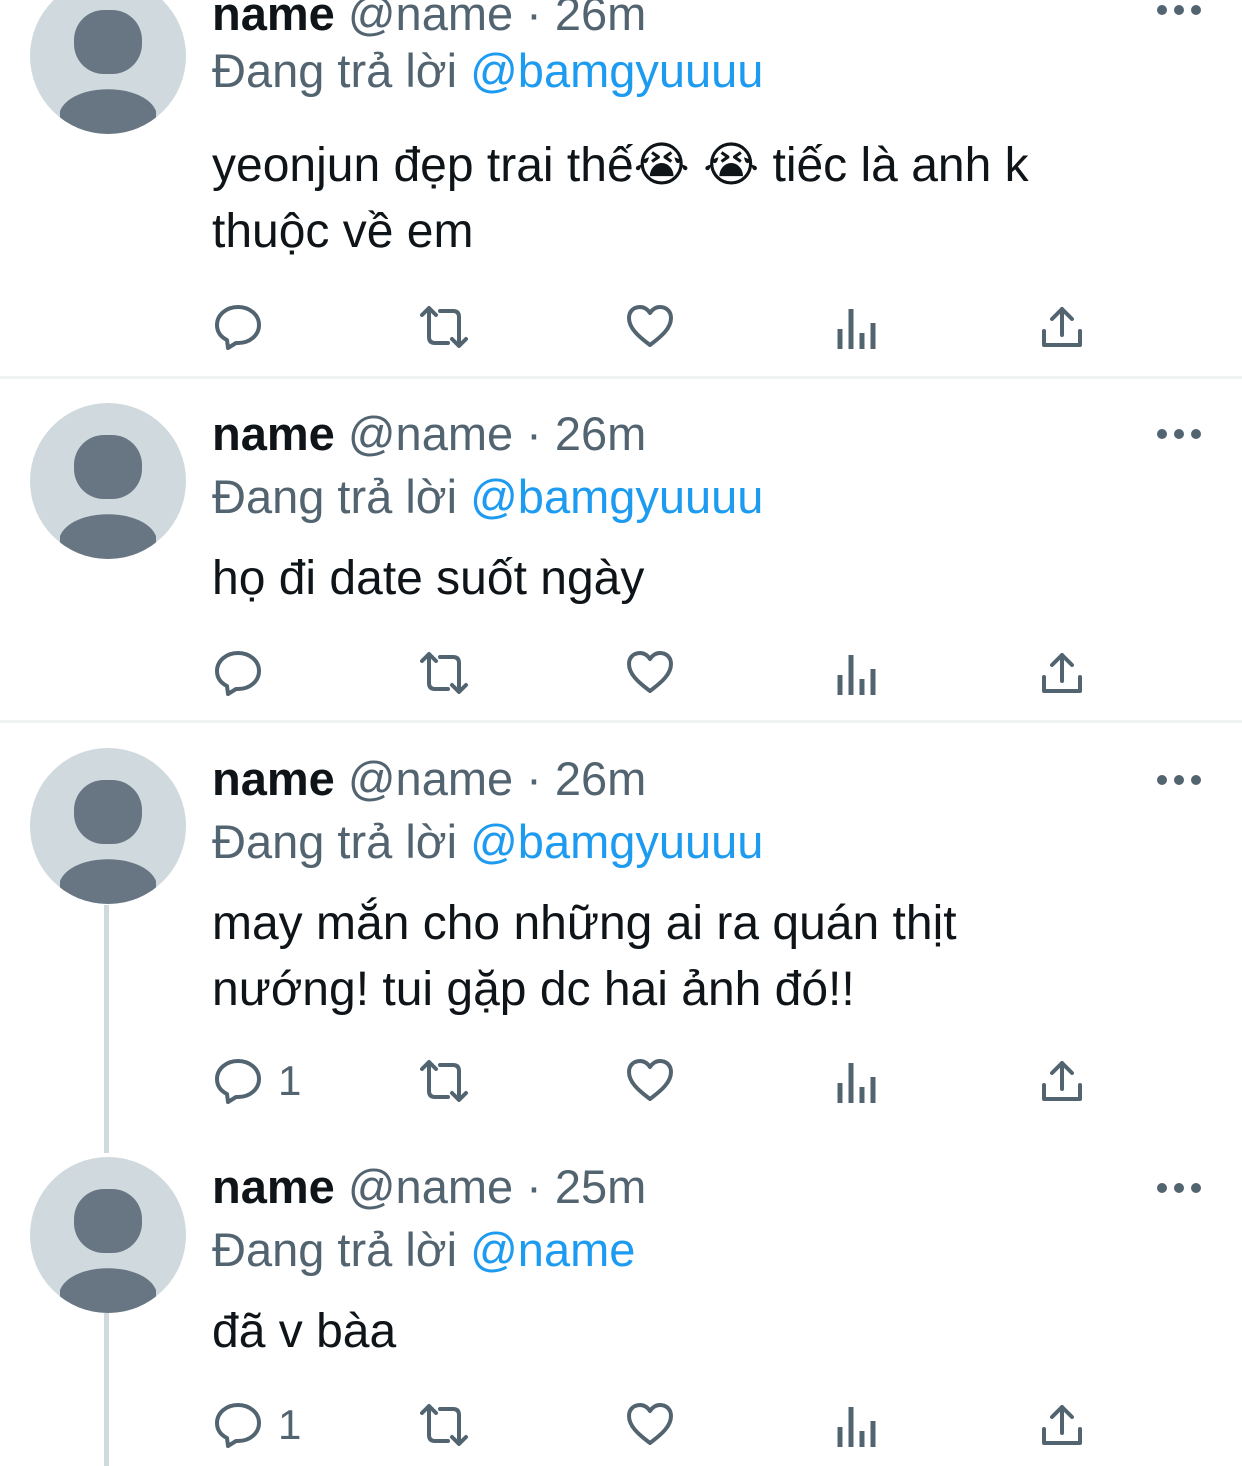  I want to click on tweet-header: name @name · 25m, so click(429, 1187).